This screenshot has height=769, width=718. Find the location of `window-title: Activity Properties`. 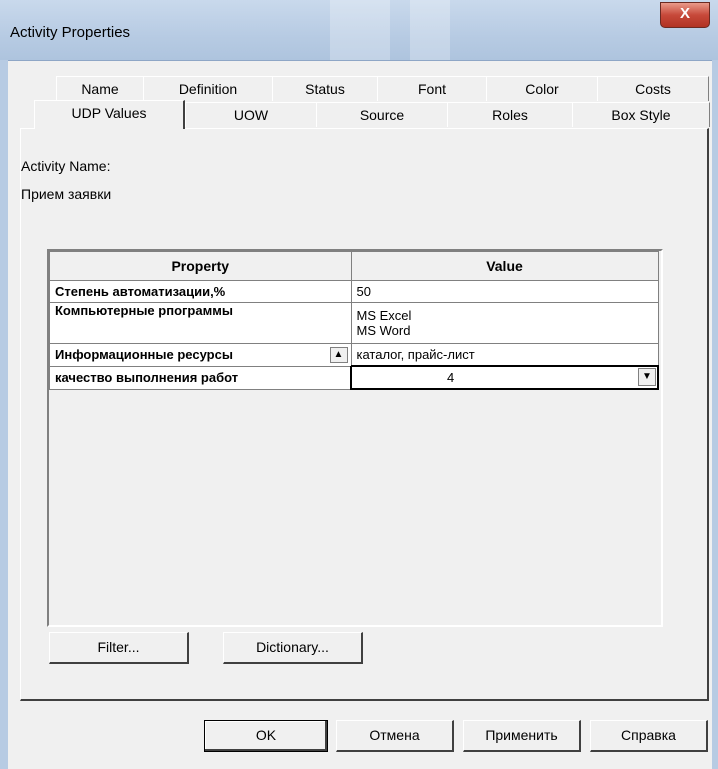

window-title: Activity Properties is located at coordinates (70, 32).